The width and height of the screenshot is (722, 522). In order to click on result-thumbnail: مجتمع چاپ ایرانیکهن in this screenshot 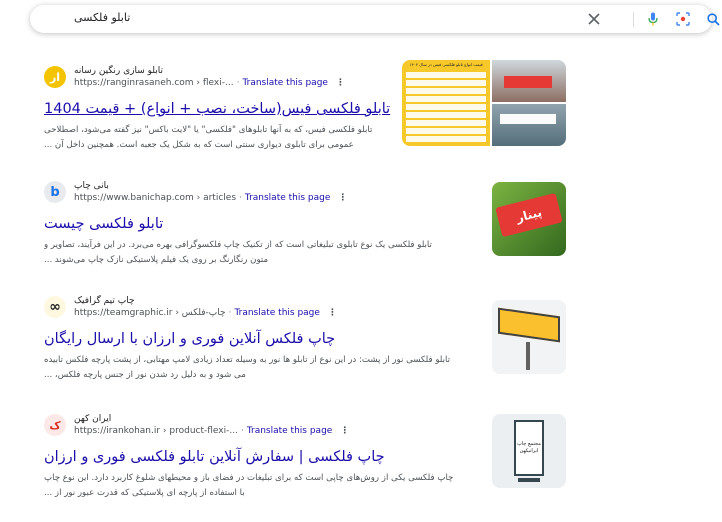, I will do `click(529, 451)`.